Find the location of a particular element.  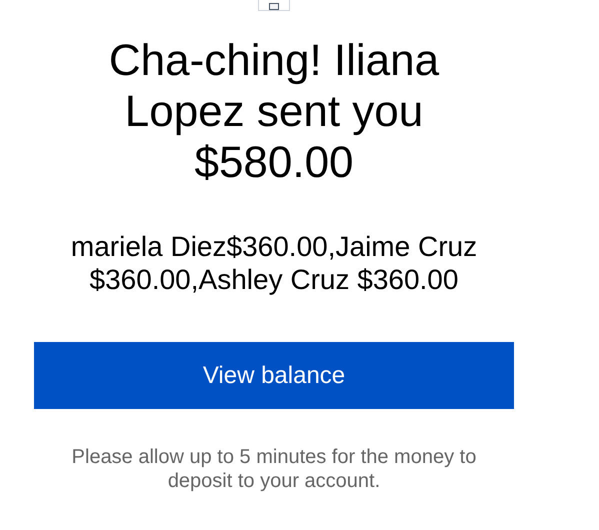

payment-details: mariela Diez$360.00,Jaime Cruz $360.00,Ashley Cruz $360.00 is located at coordinates (274, 263).